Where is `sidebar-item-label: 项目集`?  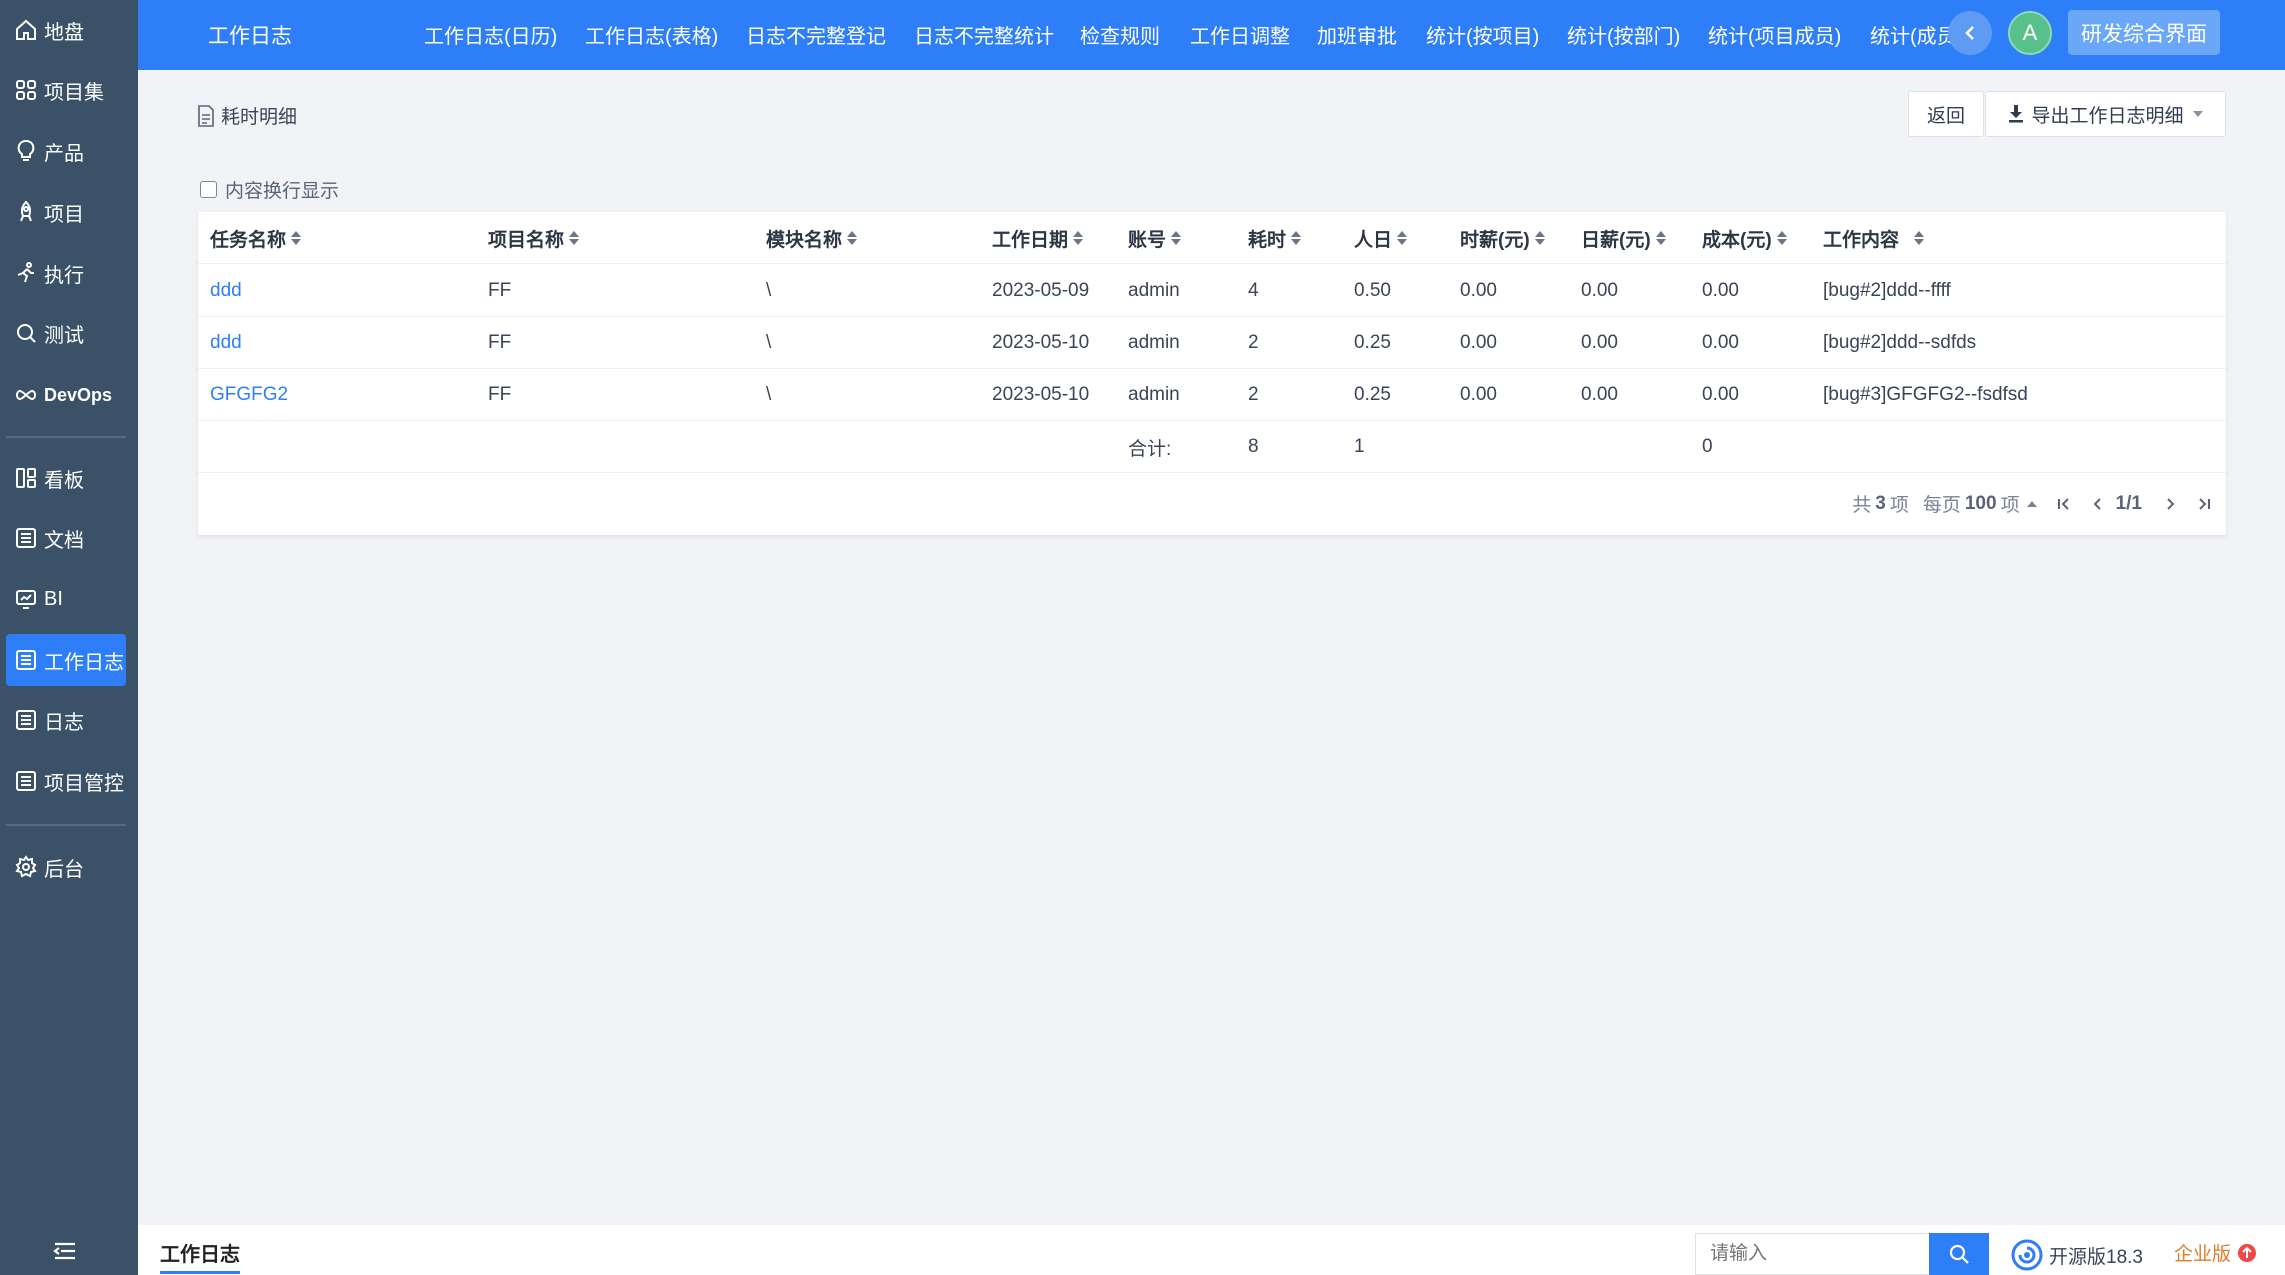
sidebar-item-label: 项目集 is located at coordinates (74, 92).